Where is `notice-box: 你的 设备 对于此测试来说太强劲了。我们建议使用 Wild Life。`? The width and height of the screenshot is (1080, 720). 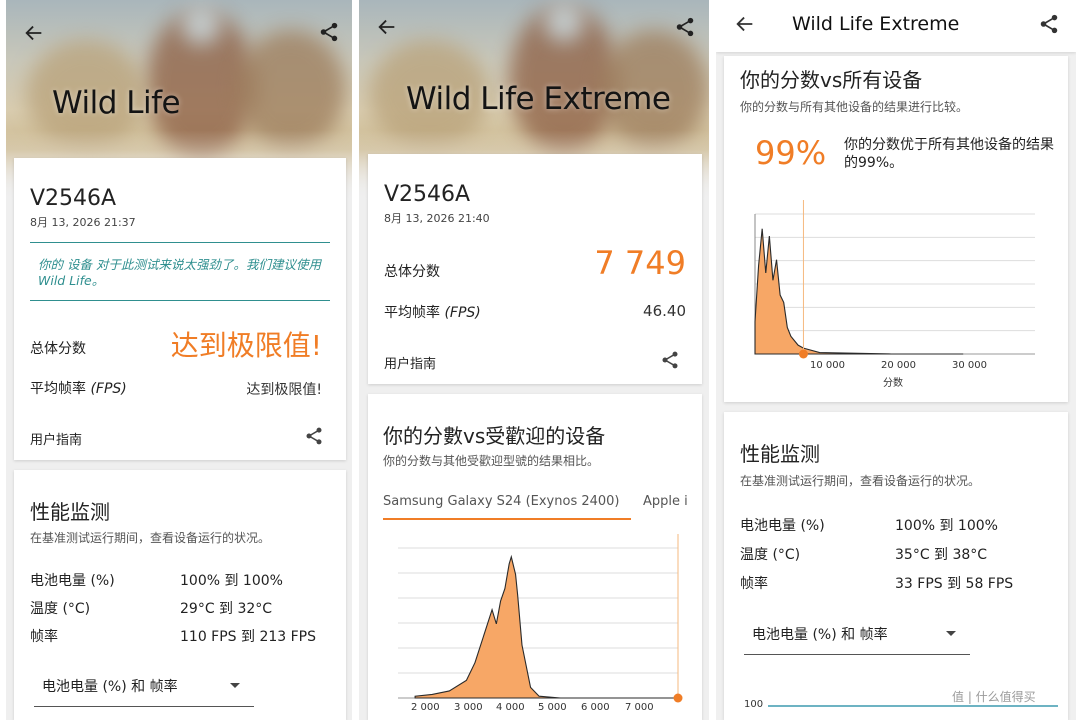
notice-box: 你的 设备 对于此测试来说太强劲了。我们建议使用 Wild Life。 is located at coordinates (180, 271).